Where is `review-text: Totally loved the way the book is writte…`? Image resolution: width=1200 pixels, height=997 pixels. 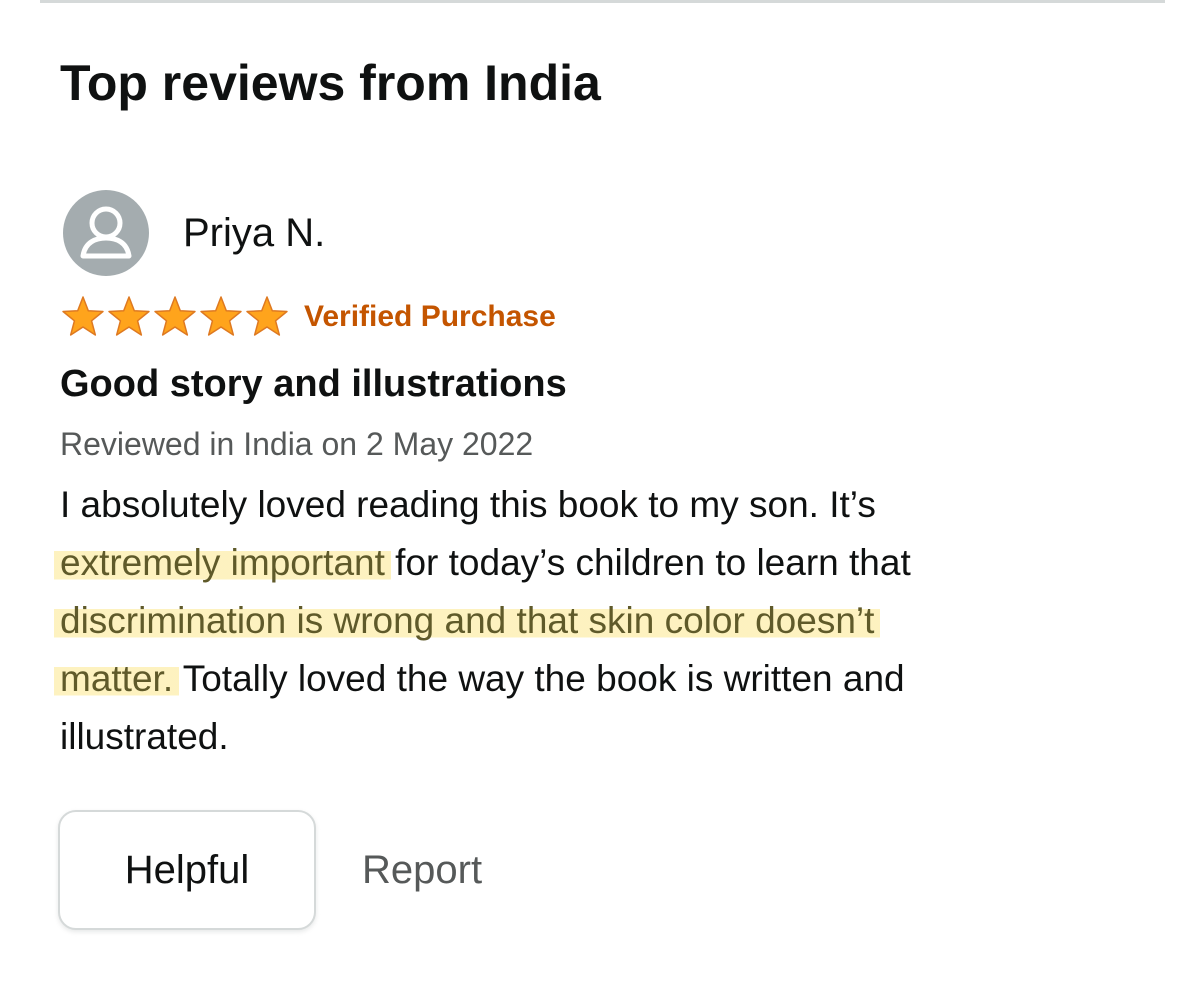
review-text: Totally loved the way the book is writte… is located at coordinates (539, 678).